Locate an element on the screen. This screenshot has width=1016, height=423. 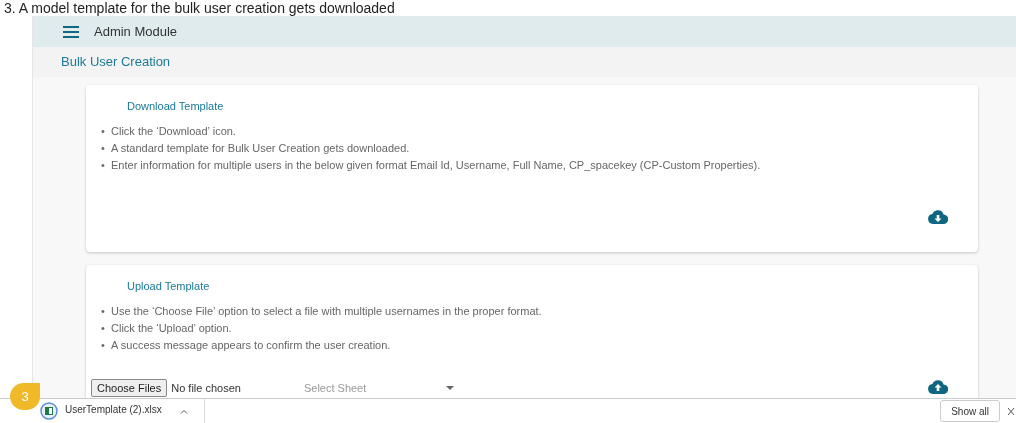
step-heading: 3. A model template for the bulk user creation gets downloaded is located at coordinates (199, 8).